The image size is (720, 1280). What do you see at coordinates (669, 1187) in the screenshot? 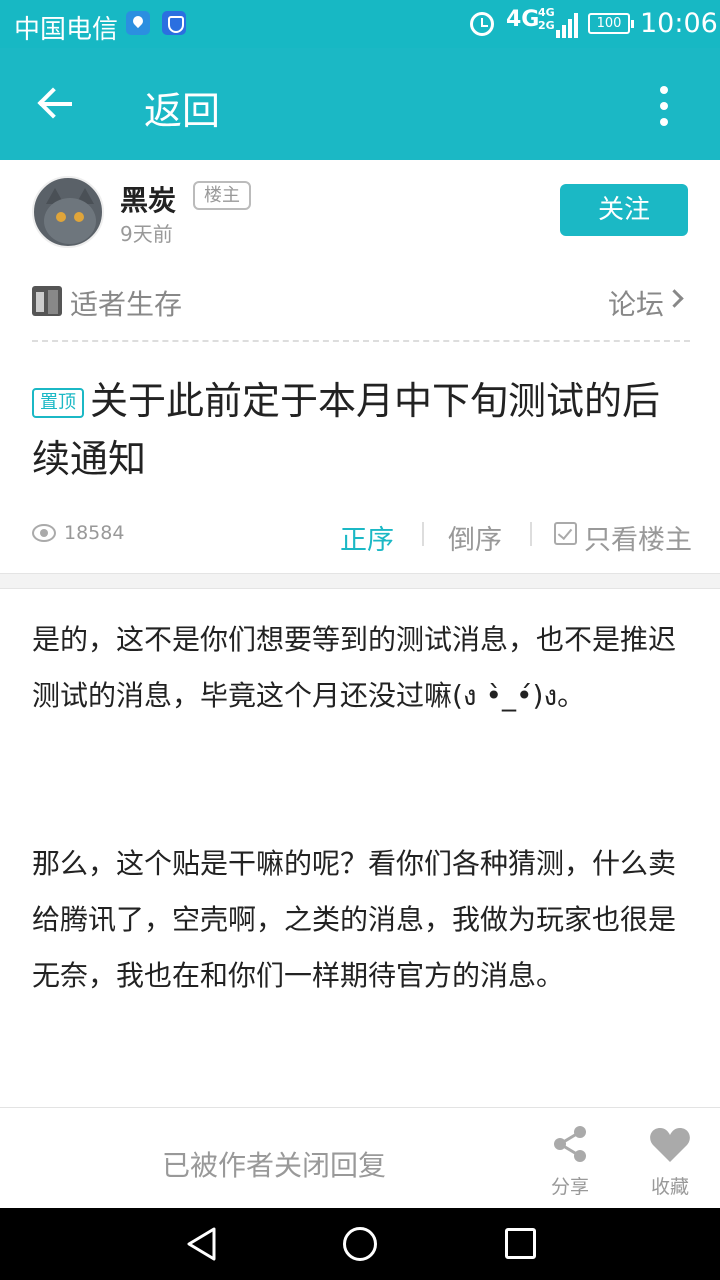
I see `favorite-label: 收藏` at bounding box center [669, 1187].